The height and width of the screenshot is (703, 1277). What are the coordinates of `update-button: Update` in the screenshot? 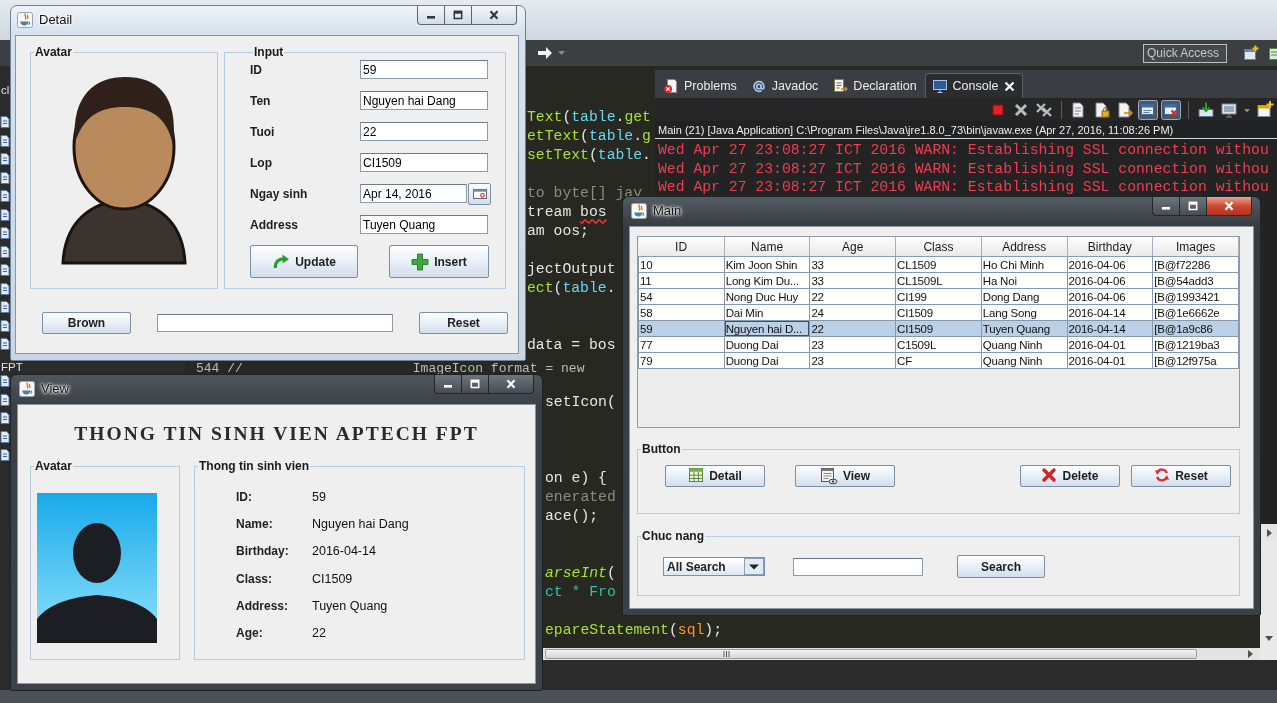 It's located at (304, 261).